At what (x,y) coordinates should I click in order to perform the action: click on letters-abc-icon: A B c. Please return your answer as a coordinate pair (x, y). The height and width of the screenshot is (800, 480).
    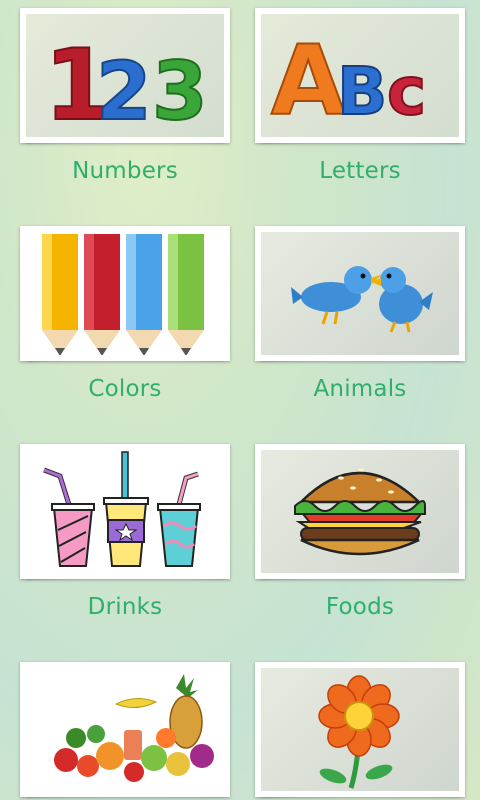
    Looking at the image, I should click on (360, 75).